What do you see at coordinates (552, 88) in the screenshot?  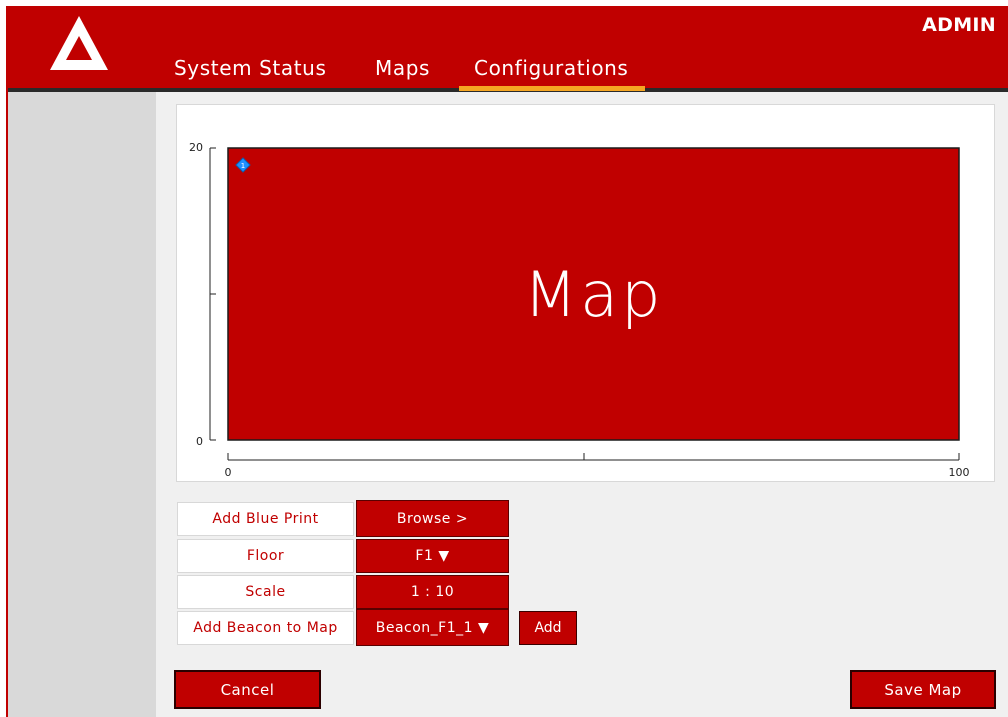 I see `active-tab-indicator` at bounding box center [552, 88].